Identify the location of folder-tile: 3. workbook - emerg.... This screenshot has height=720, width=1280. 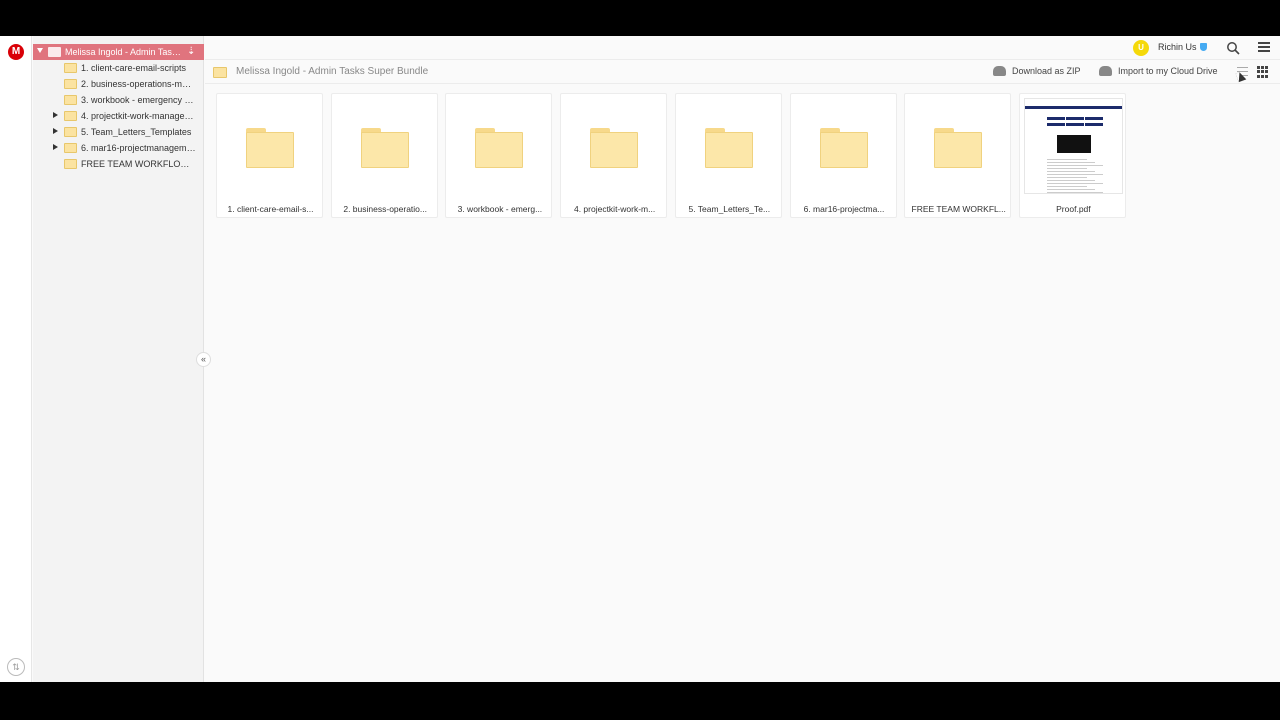
(499, 155).